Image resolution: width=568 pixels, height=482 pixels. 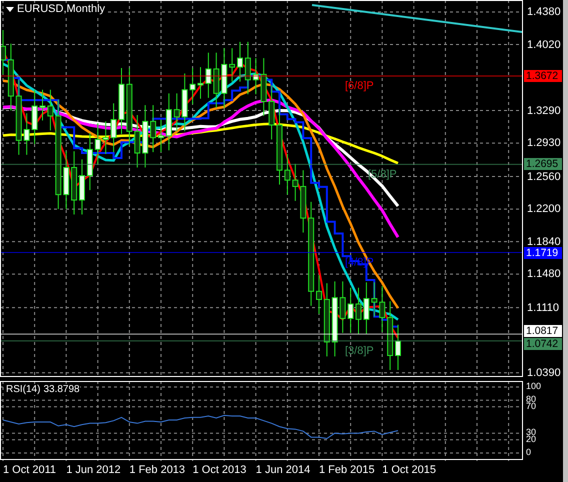 I want to click on date-label: 1 Oct 2015, so click(x=409, y=470).